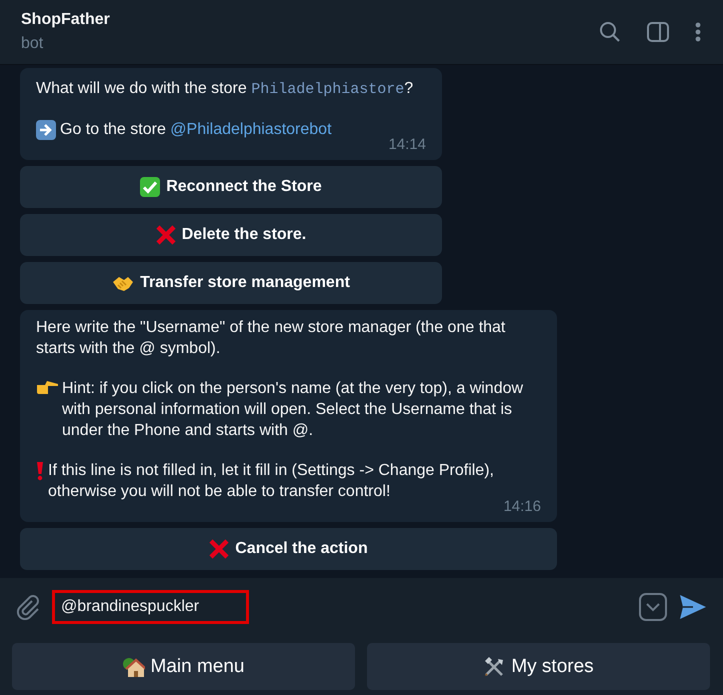 The width and height of the screenshot is (723, 695). Describe the element at coordinates (225, 89) in the screenshot. I see `message-text: What will we do with the store Philadelphiastore?` at that location.